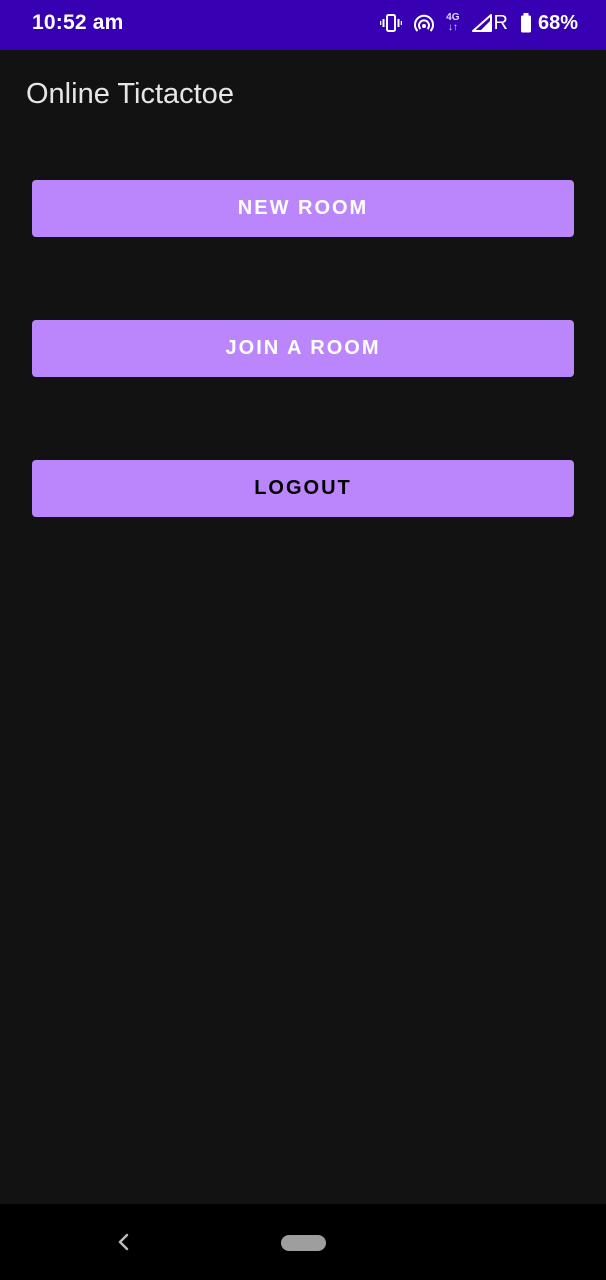 The width and height of the screenshot is (606, 1280). What do you see at coordinates (303, 25) in the screenshot?
I see `status-bar: 10:52 am 4G ↓↑ R 68%` at bounding box center [303, 25].